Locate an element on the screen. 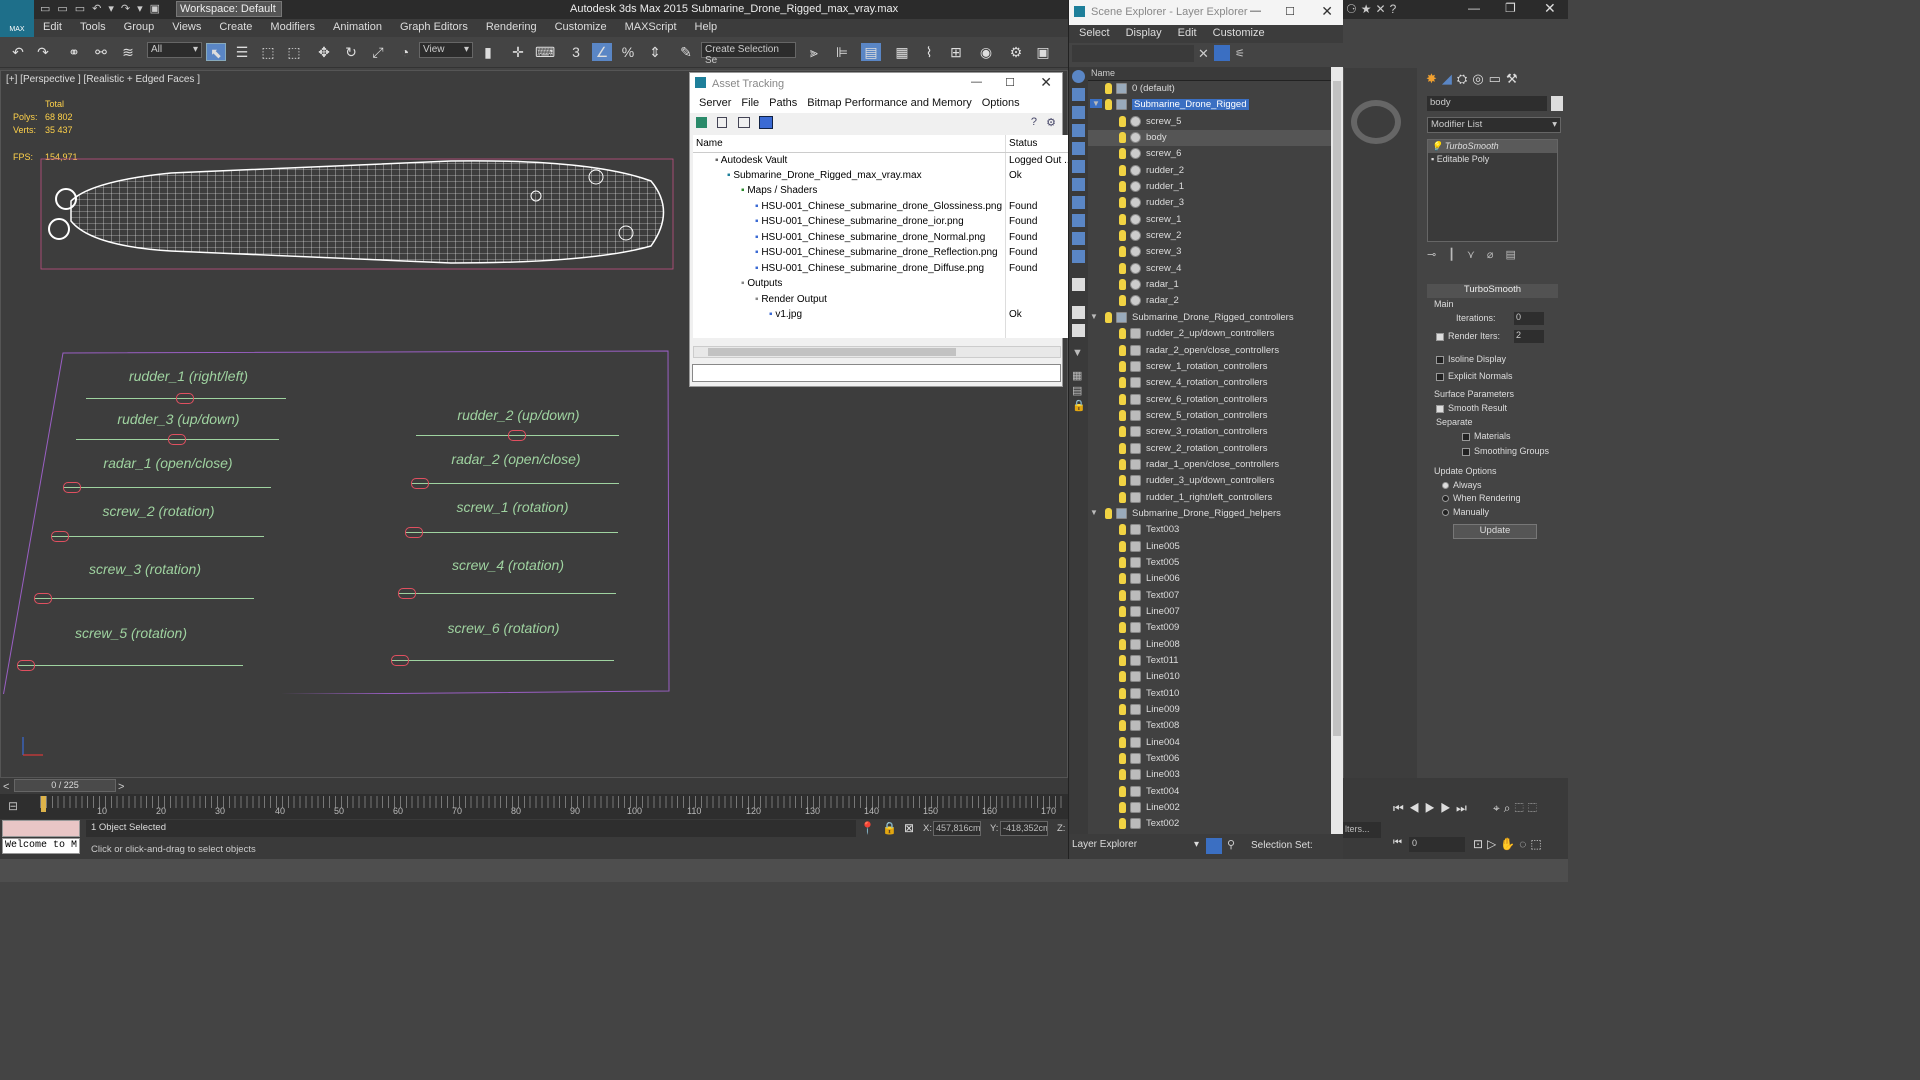 Image resolution: width=1920 pixels, height=1080 pixels. layer-row: ▼ Submarine_Drone_Rigged_controllers is located at coordinates (1209, 318).